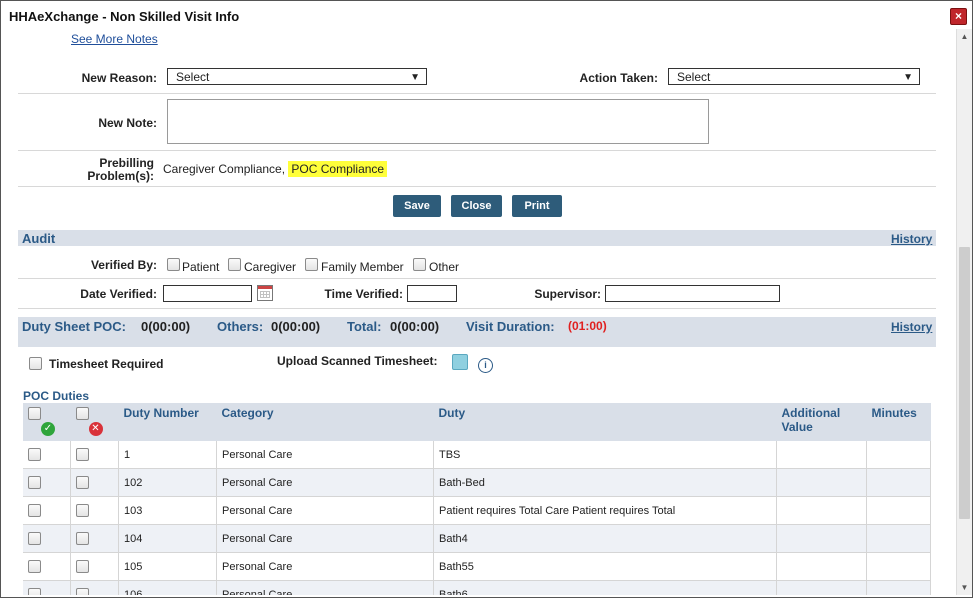 Image resolution: width=973 pixels, height=598 pixels. What do you see at coordinates (240, 326) in the screenshot?
I see `others-label: Others:` at bounding box center [240, 326].